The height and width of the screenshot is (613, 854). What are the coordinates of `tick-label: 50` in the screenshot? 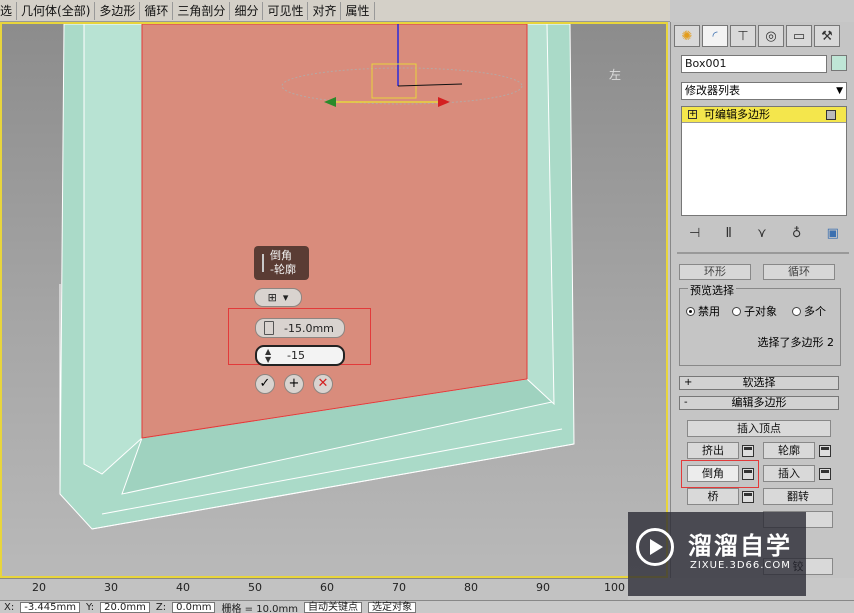 It's located at (255, 587).